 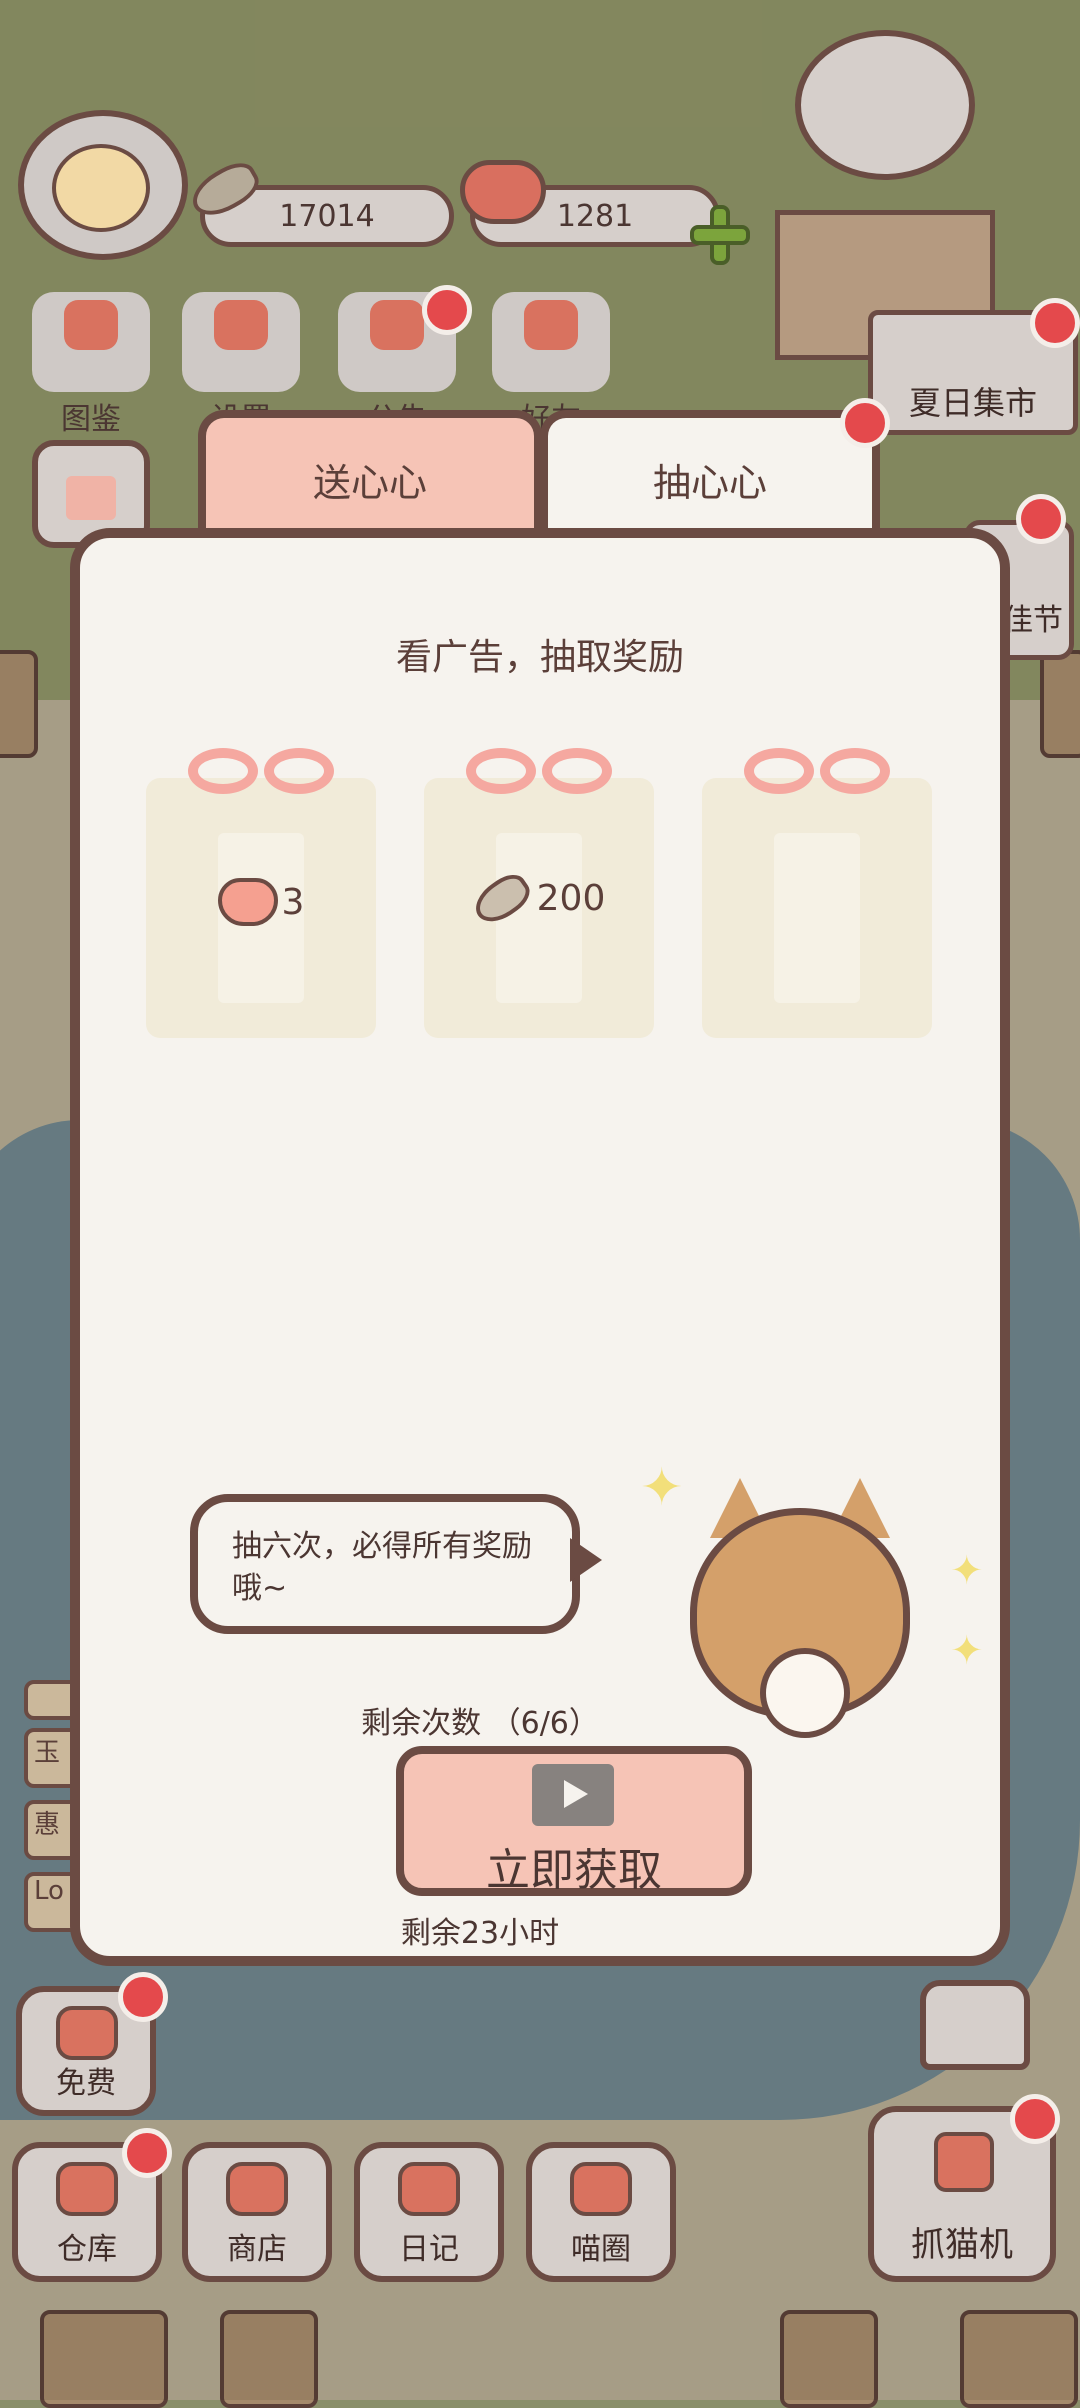 I want to click on nav-label: 仓库, so click(x=87, y=2249).